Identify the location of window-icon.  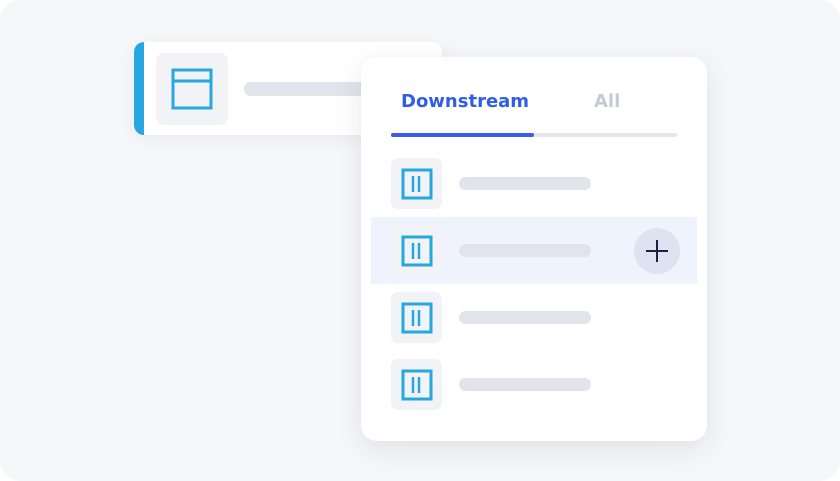
(192, 89).